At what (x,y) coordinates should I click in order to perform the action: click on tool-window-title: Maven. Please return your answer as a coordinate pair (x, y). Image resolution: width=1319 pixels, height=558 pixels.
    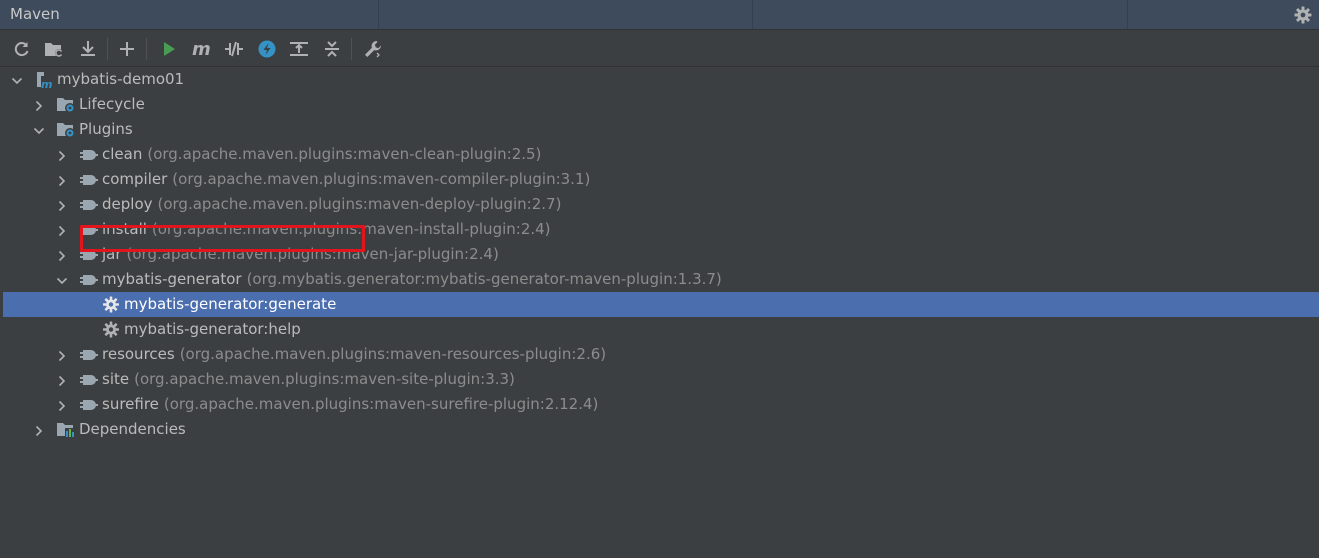
    Looking at the image, I should click on (35, 14).